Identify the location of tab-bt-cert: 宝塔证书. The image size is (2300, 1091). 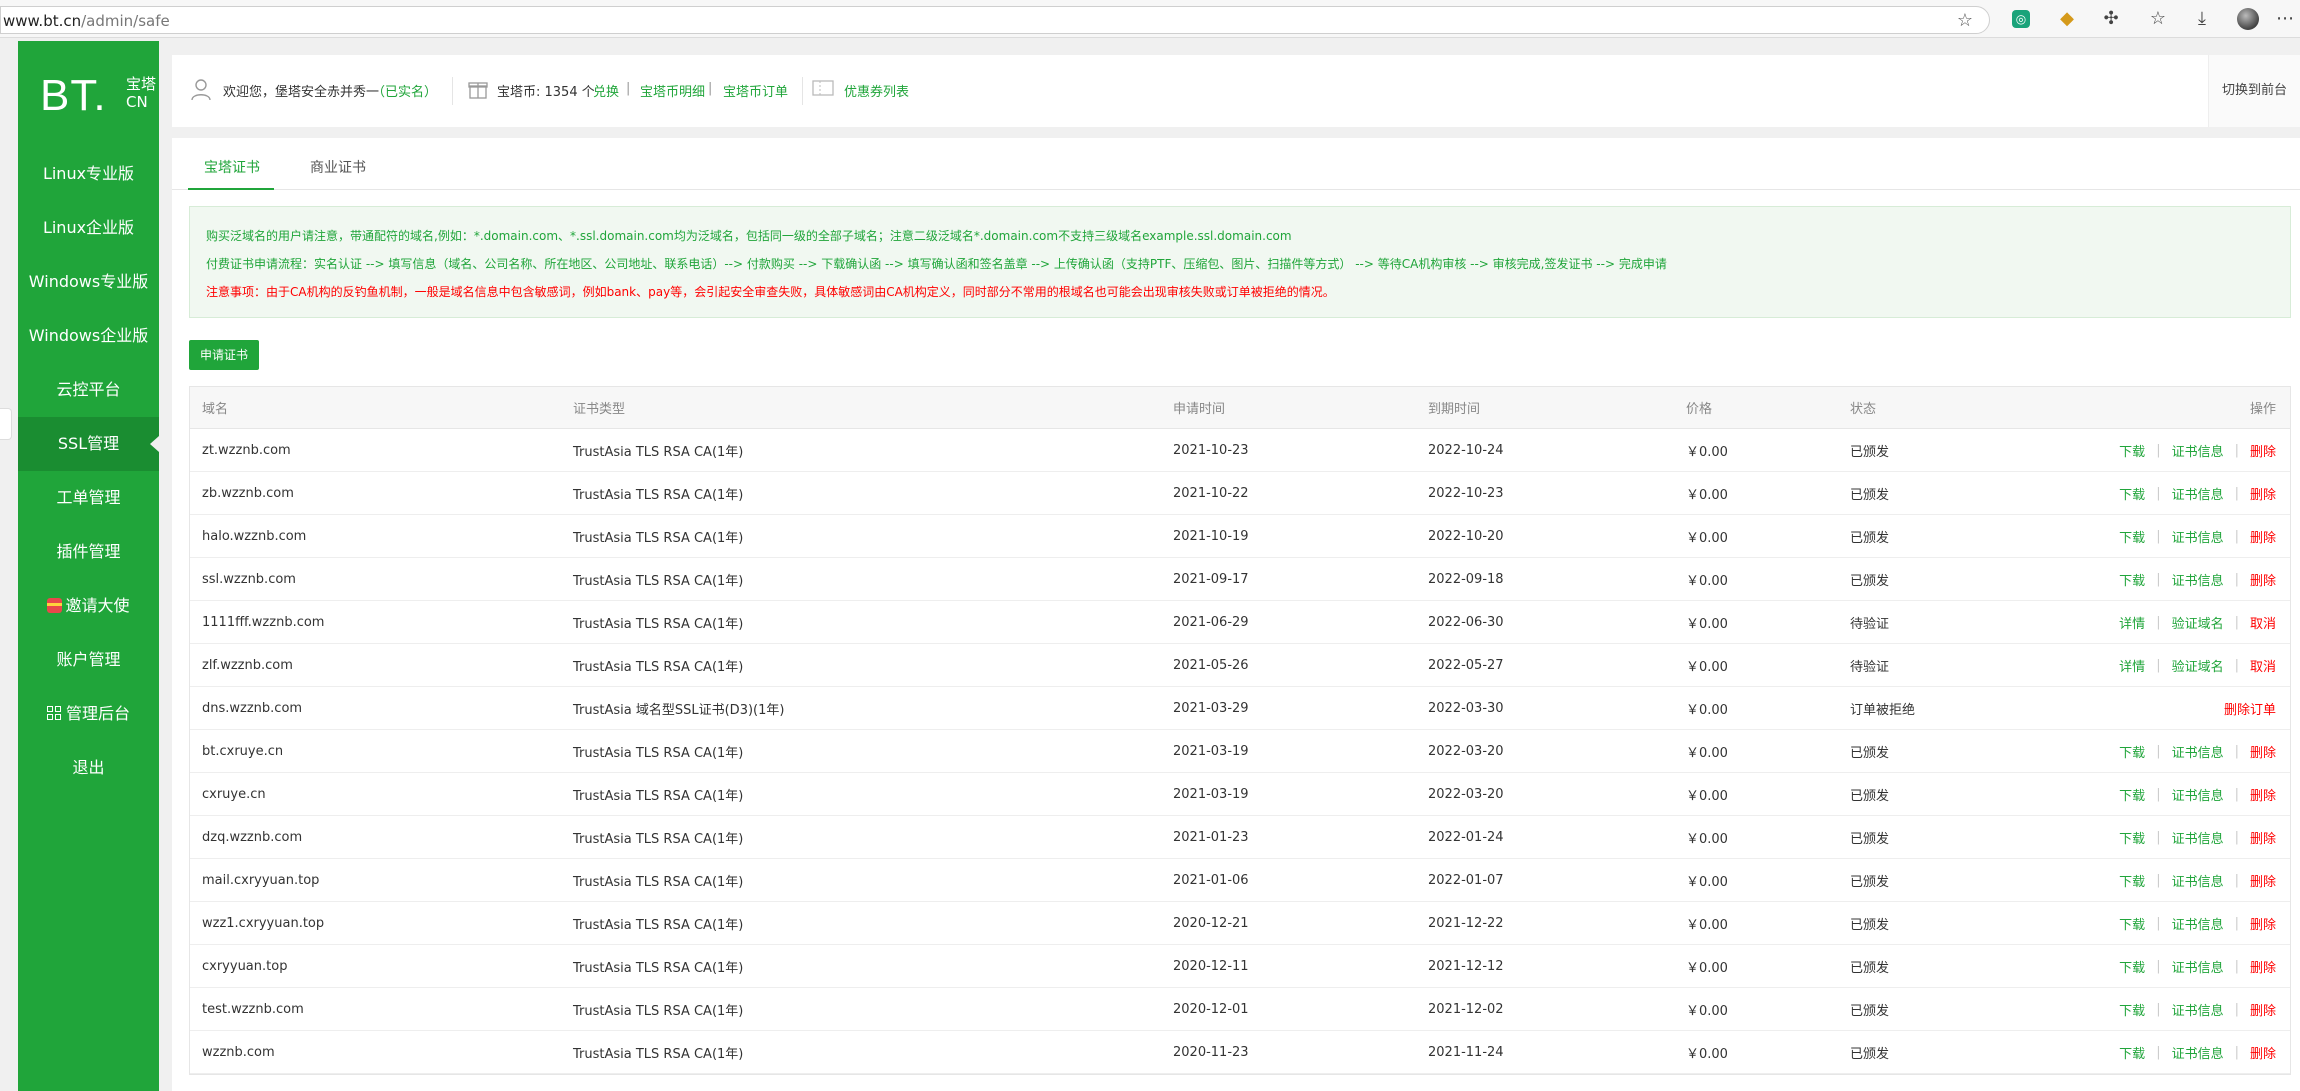
(232, 167).